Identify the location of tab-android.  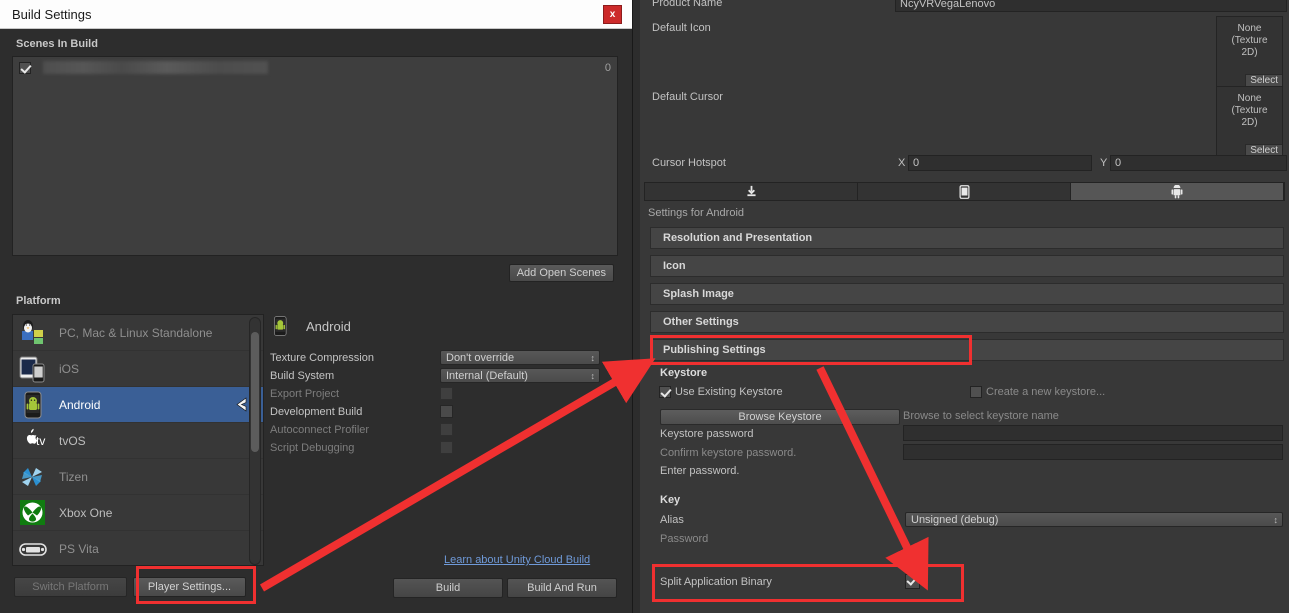
(1177, 191).